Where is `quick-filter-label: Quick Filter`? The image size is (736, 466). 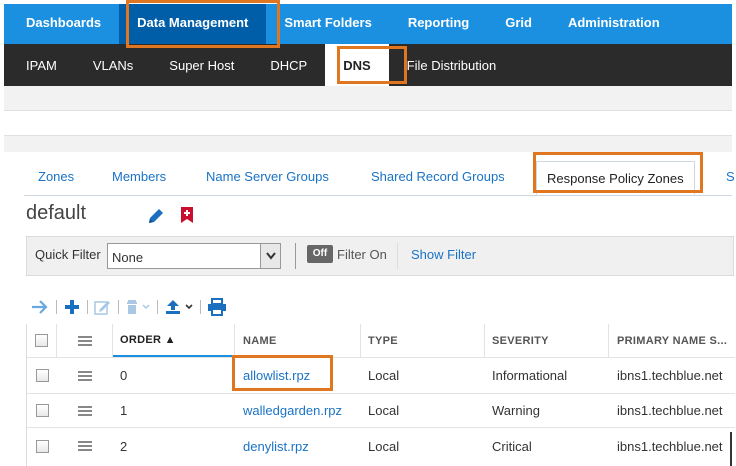
quick-filter-label: Quick Filter is located at coordinates (68, 254).